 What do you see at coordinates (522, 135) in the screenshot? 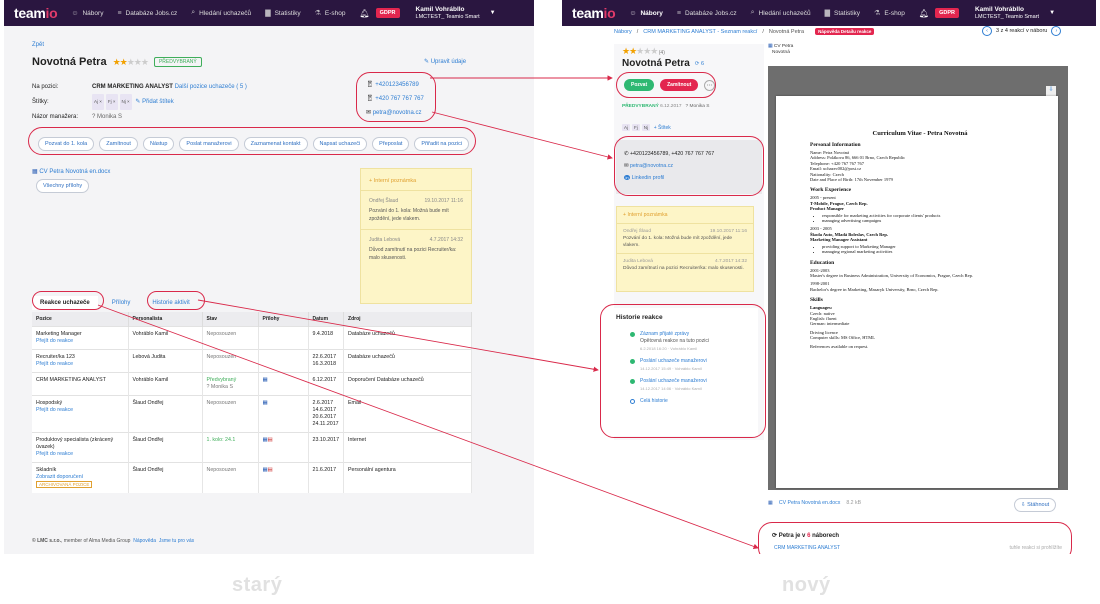
I see `arrow-contacts` at bounding box center [522, 135].